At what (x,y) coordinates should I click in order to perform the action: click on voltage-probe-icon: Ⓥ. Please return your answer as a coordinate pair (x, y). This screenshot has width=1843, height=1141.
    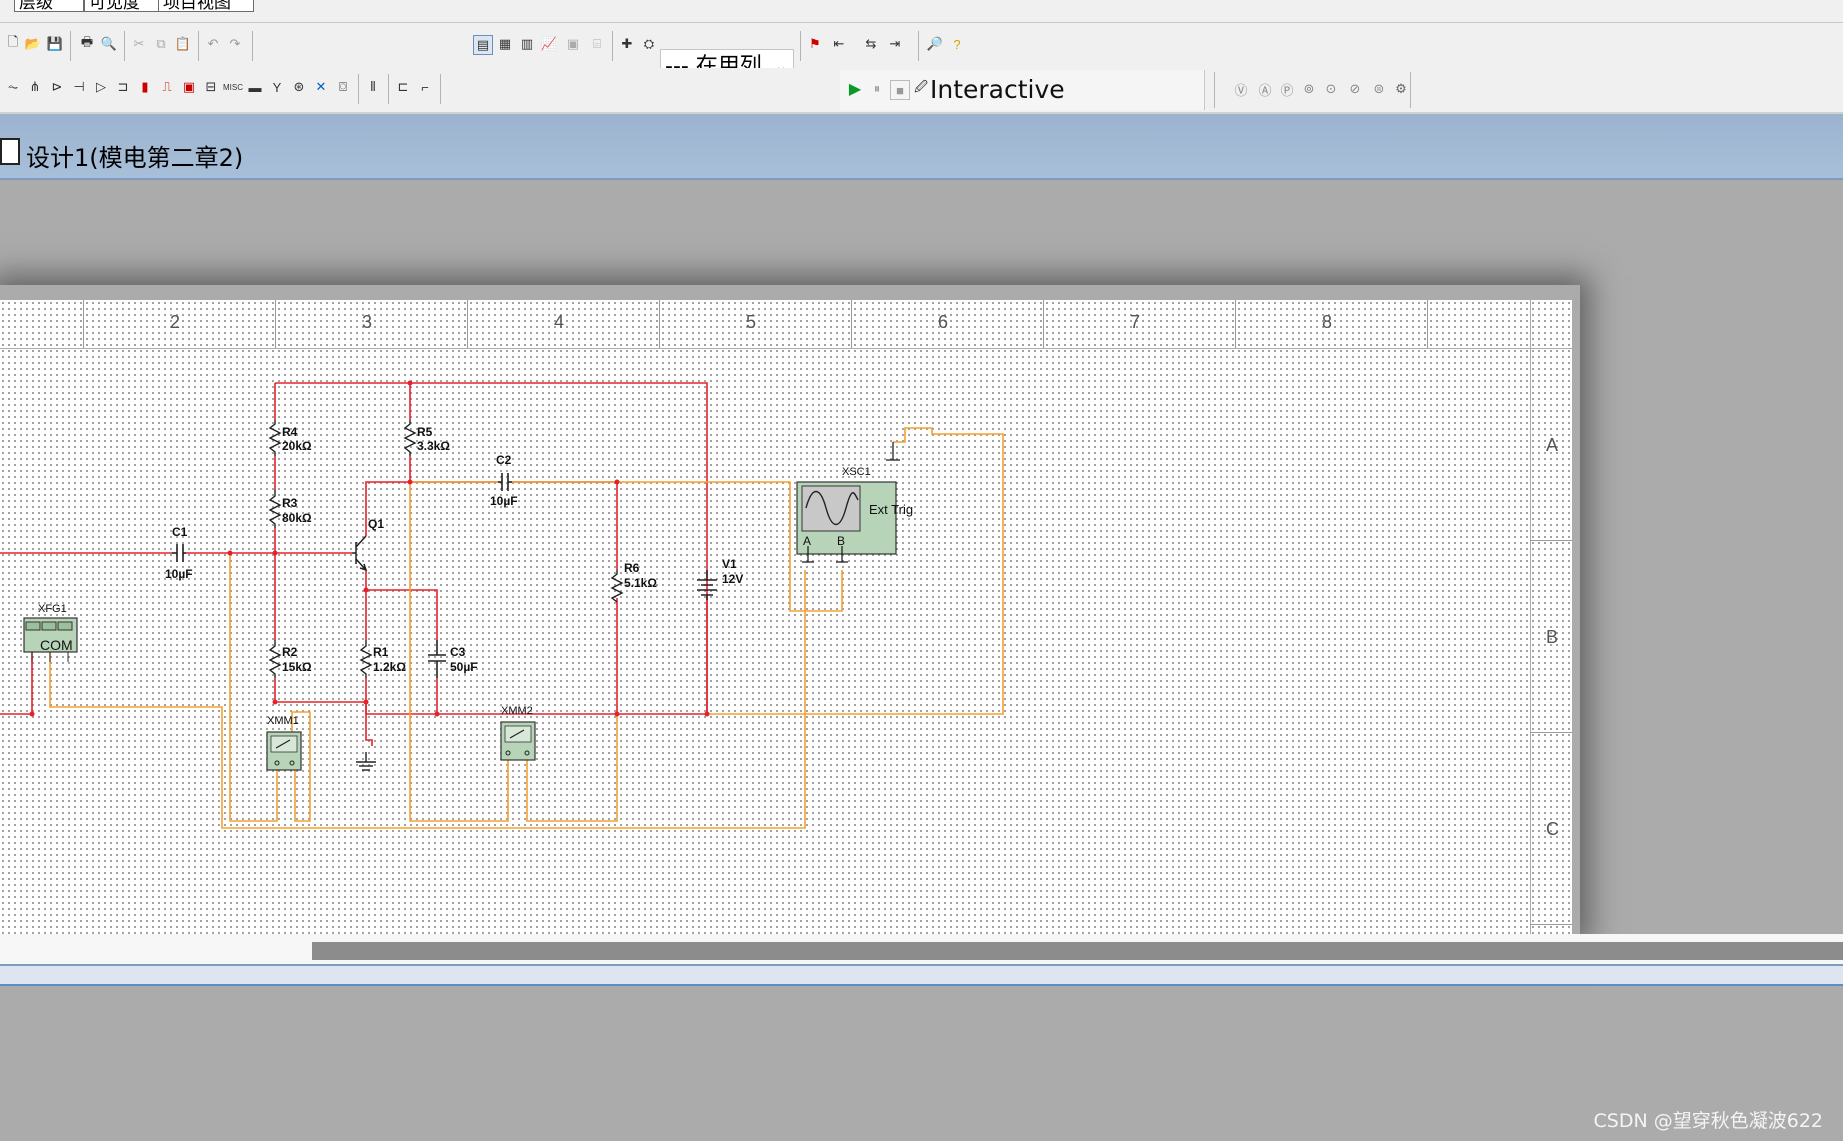
    Looking at the image, I should click on (1241, 89).